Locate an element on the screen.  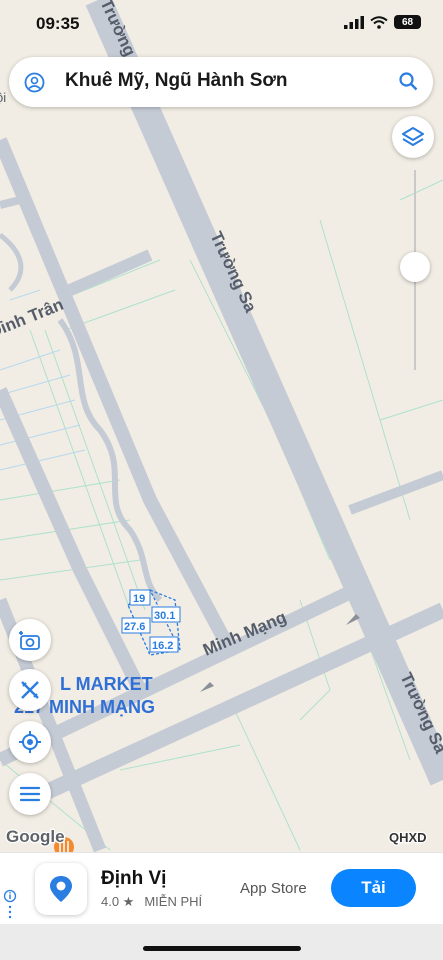
battery-icon: 68 is located at coordinates (407, 22).